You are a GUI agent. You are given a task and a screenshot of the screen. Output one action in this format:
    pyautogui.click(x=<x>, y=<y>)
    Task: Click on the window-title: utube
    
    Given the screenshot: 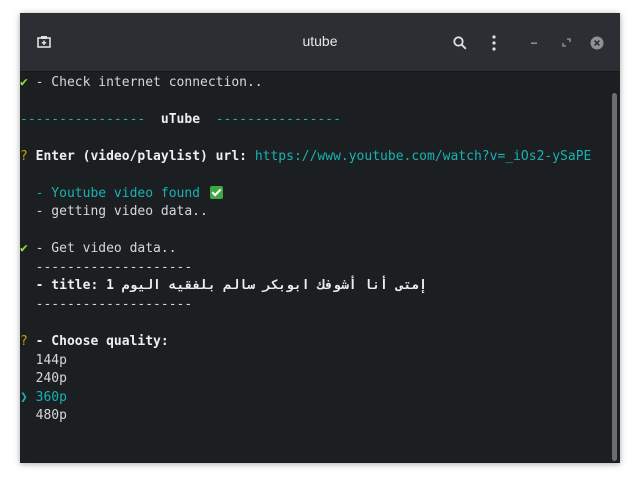 What is the action you would take?
    pyautogui.click(x=320, y=41)
    